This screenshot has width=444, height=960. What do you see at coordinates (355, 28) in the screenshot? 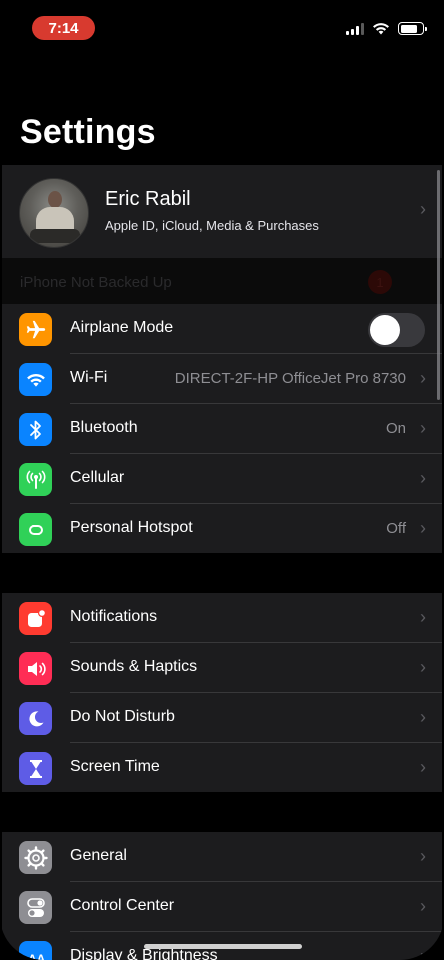
I see `cellular-signal-icon` at bounding box center [355, 28].